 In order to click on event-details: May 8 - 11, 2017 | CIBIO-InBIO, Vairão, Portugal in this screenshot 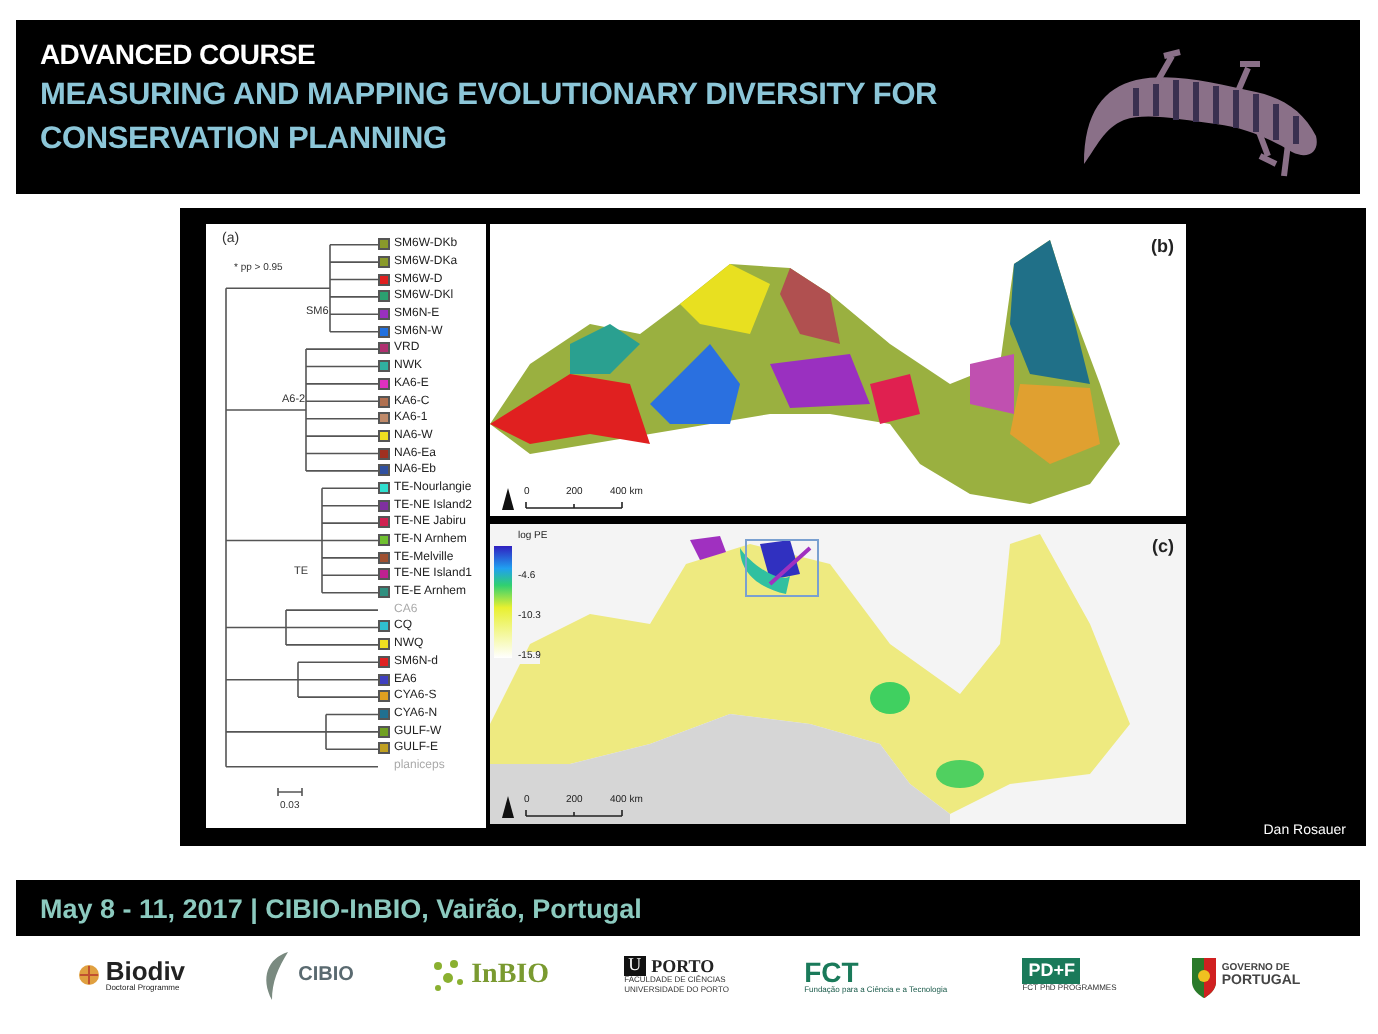, I will do `click(341, 908)`.